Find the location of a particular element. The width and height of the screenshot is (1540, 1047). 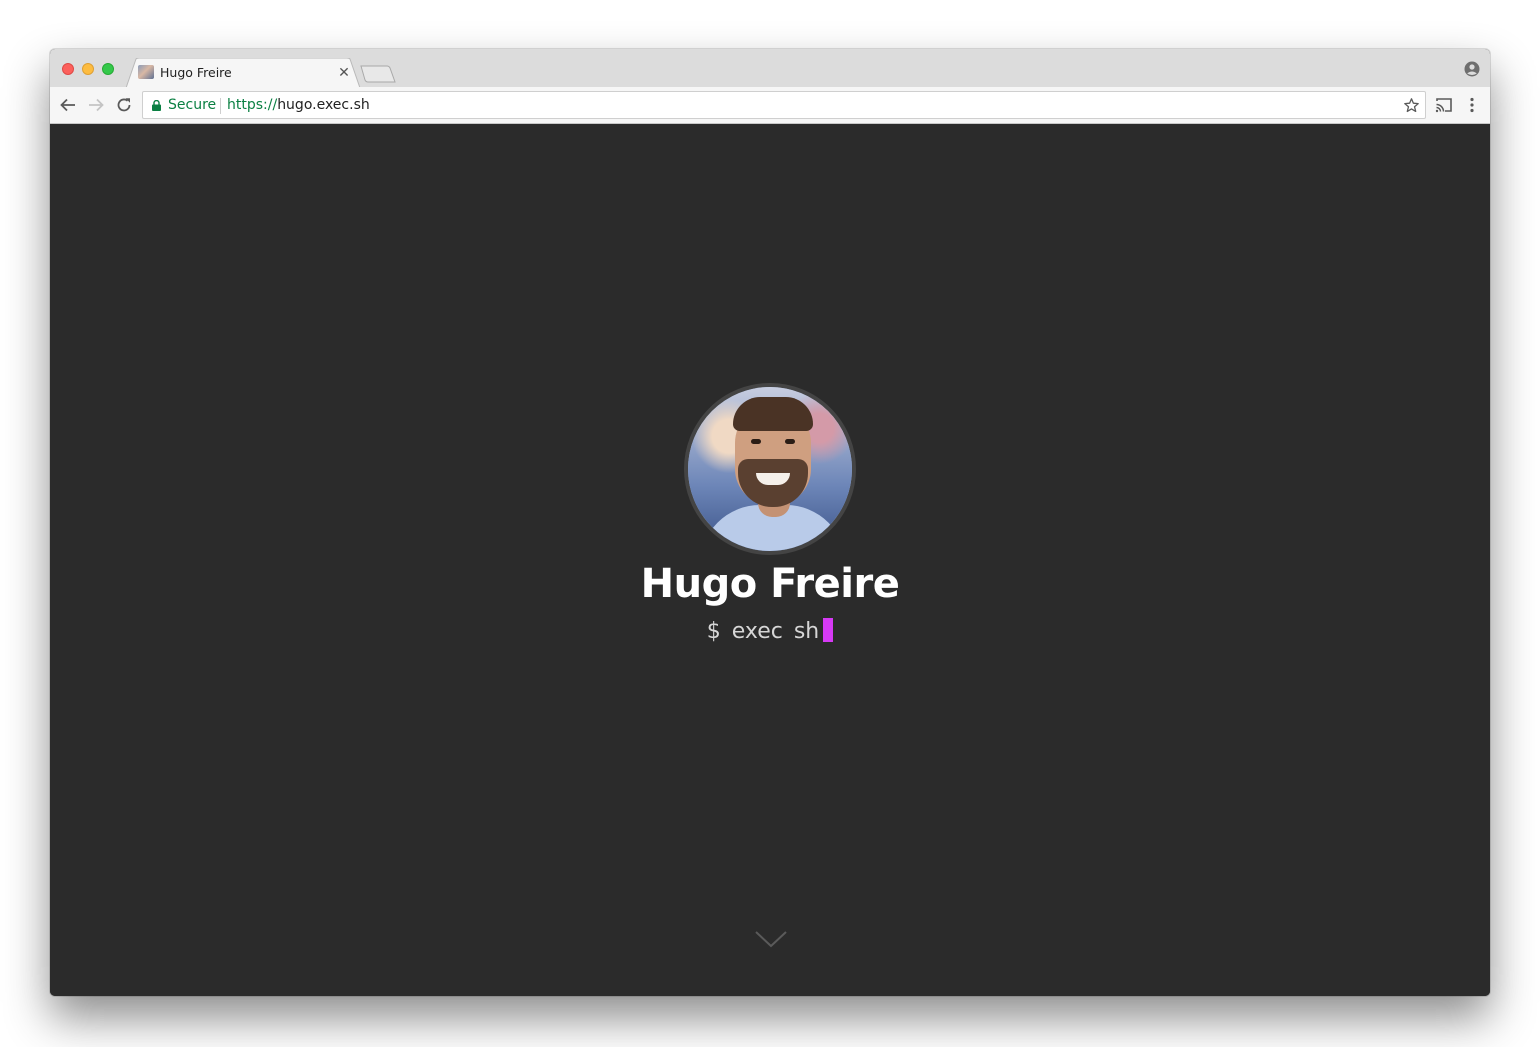

url-host: hugo.exec.sh is located at coordinates (323, 105).